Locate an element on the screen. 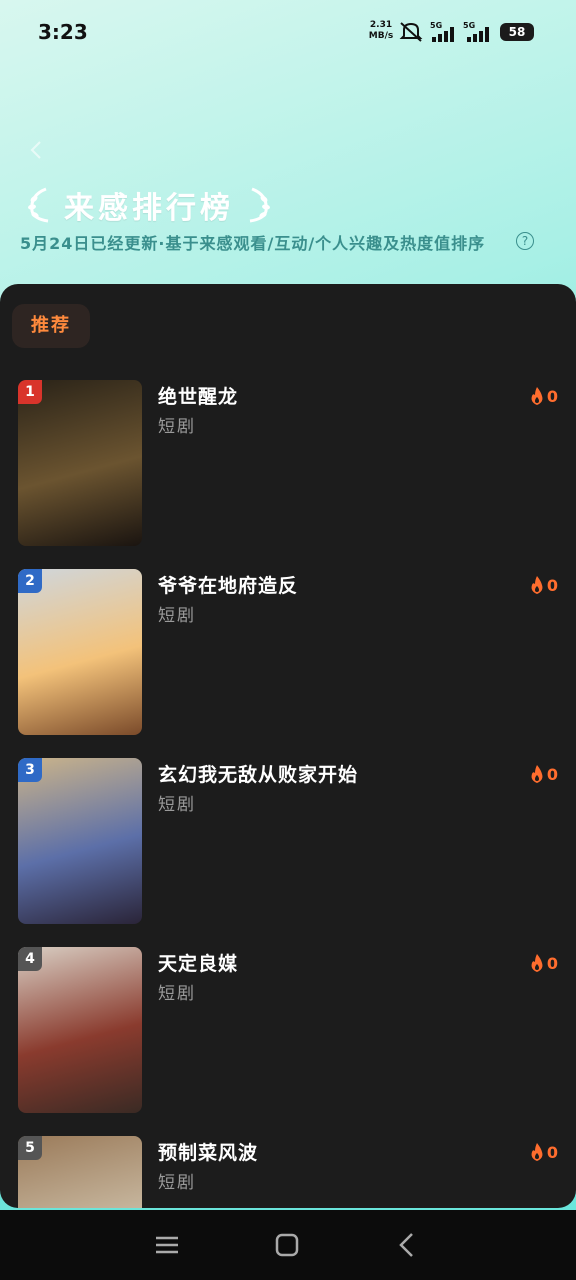 The width and height of the screenshot is (576, 1280). list-item: 2 爷爷在地府造反短剧 0 is located at coordinates (288, 652).